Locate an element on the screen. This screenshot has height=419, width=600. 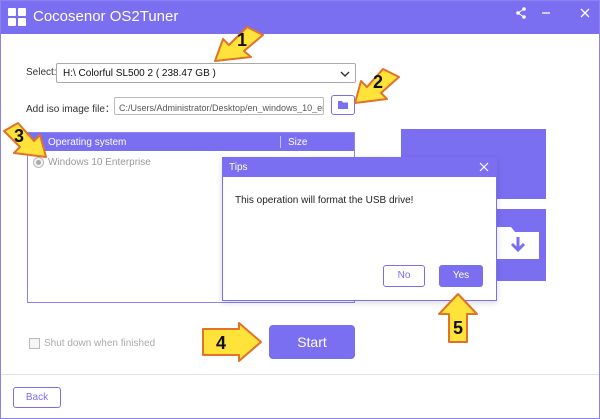
step-marker-4: 4 is located at coordinates (232, 342).